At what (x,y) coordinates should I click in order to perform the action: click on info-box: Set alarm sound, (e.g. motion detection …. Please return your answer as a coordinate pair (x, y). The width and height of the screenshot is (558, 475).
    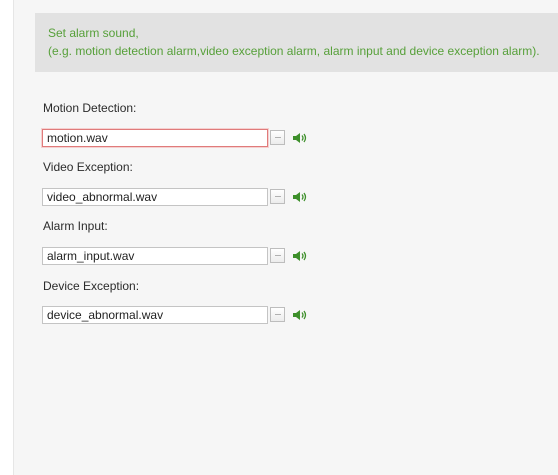
    Looking at the image, I should click on (296, 42).